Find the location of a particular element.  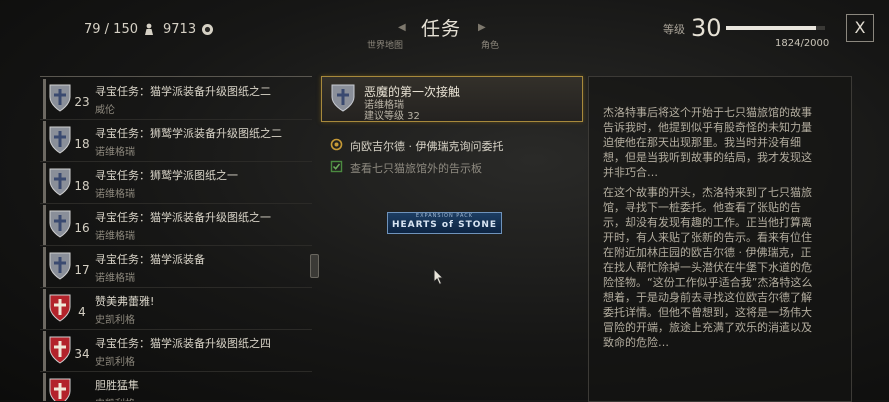

money: 9713 is located at coordinates (188, 29).